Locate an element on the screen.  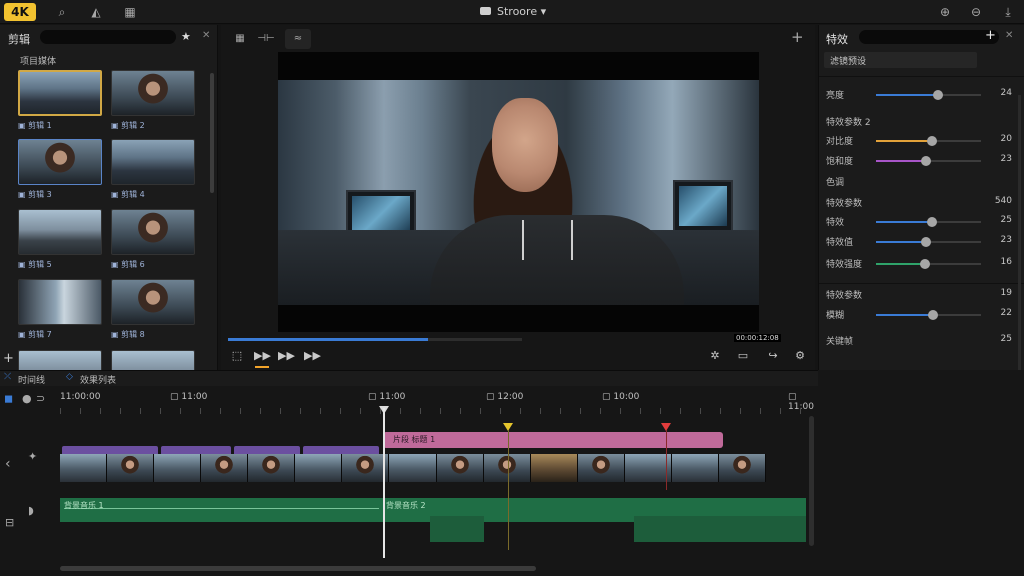
media-clip: ▣ 剪辑 1 is located at coordinates (60, 101).